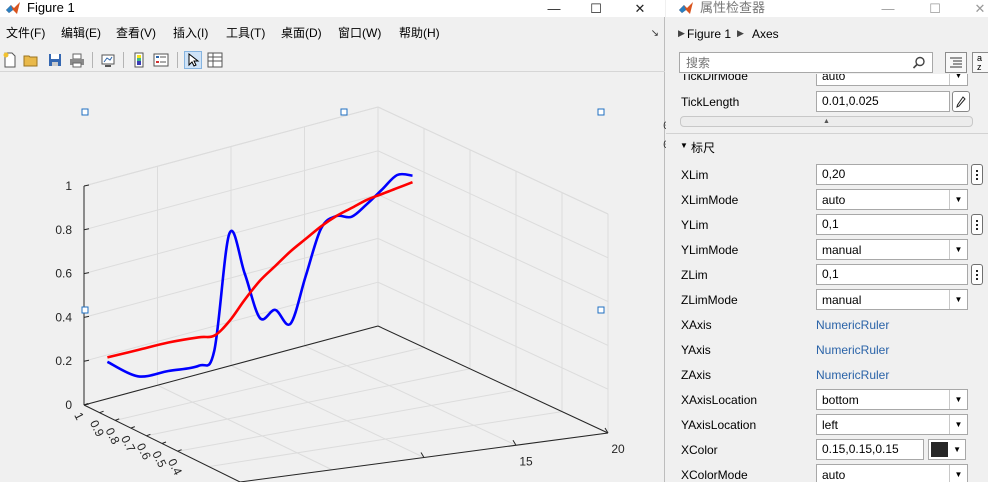 The height and width of the screenshot is (482, 988). I want to click on z-tick-label: 0.6, so click(63, 274).